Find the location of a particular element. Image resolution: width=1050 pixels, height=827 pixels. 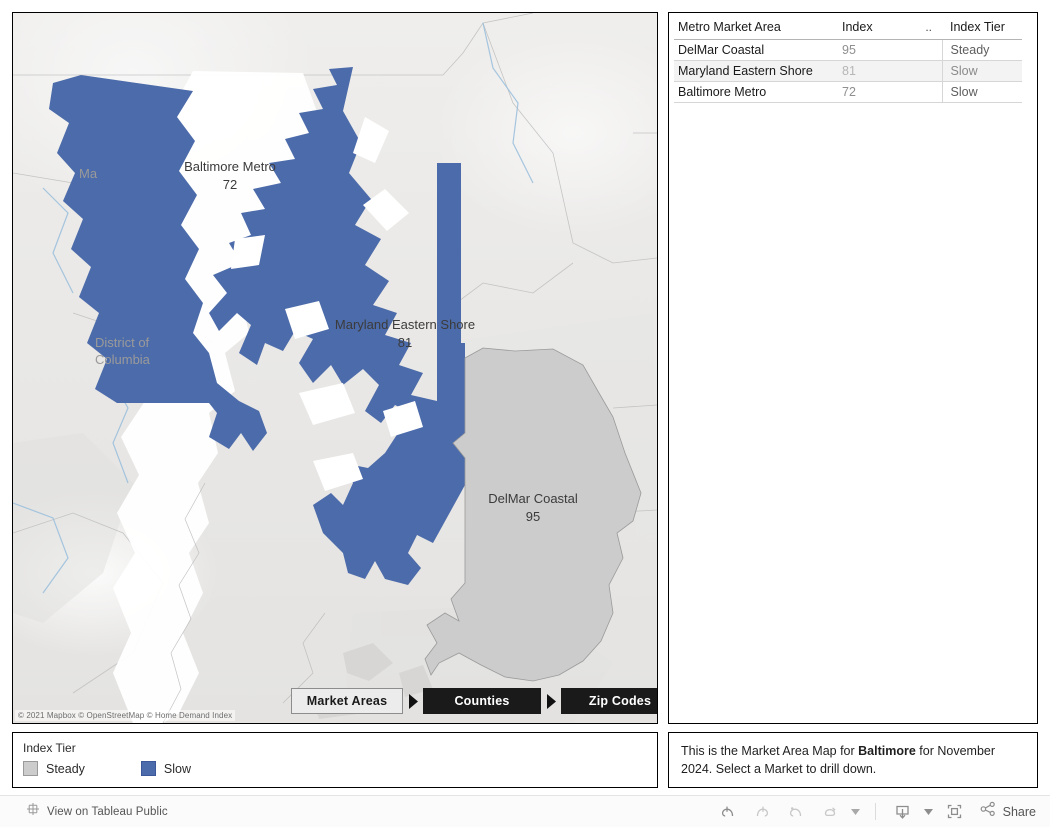

table-header-row: Metro Market Area Index .. Index Tier is located at coordinates (848, 28).